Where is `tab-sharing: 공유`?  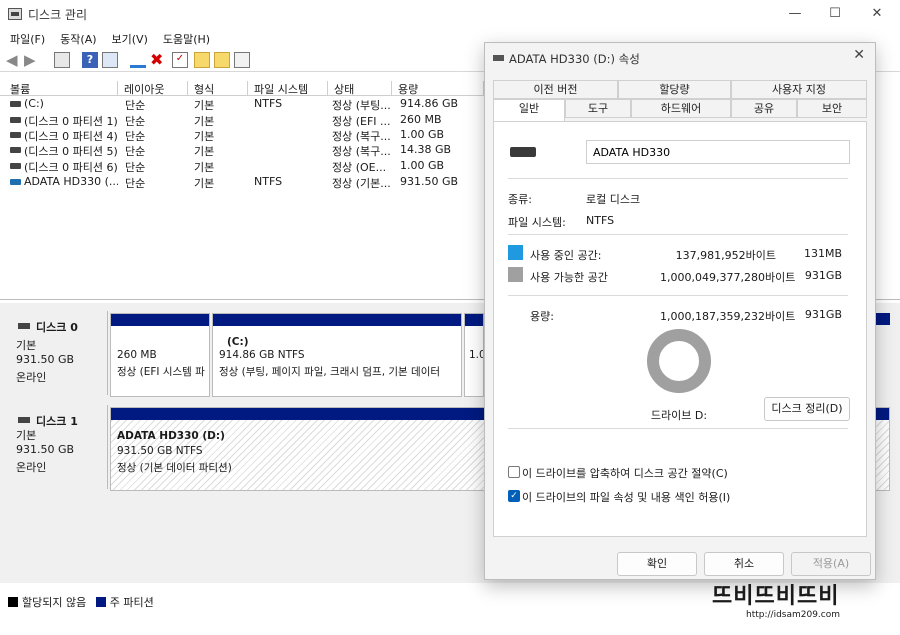
tab-sharing: 공유 is located at coordinates (764, 108).